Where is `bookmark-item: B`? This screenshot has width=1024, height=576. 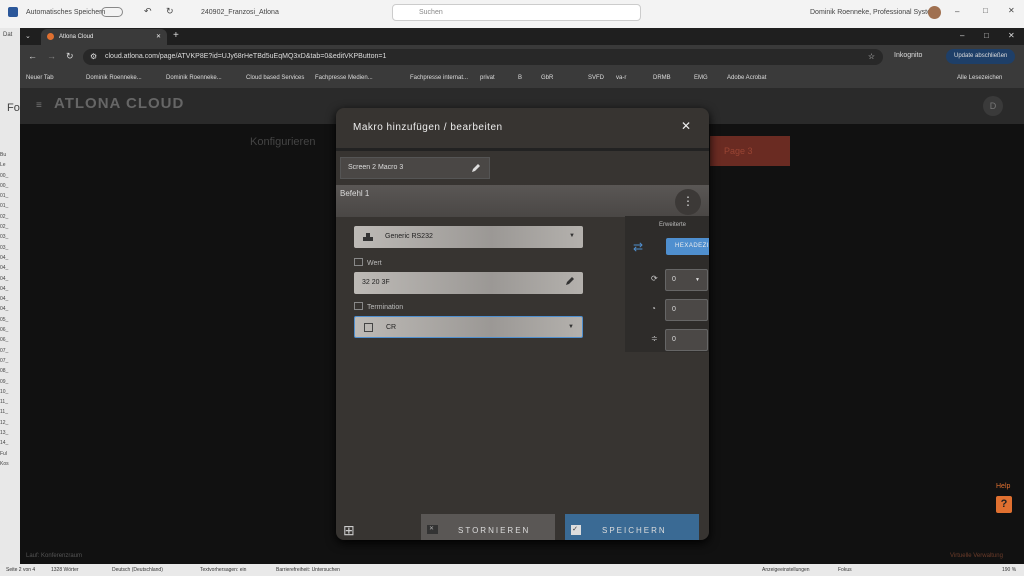
bookmark-item: B is located at coordinates (520, 78).